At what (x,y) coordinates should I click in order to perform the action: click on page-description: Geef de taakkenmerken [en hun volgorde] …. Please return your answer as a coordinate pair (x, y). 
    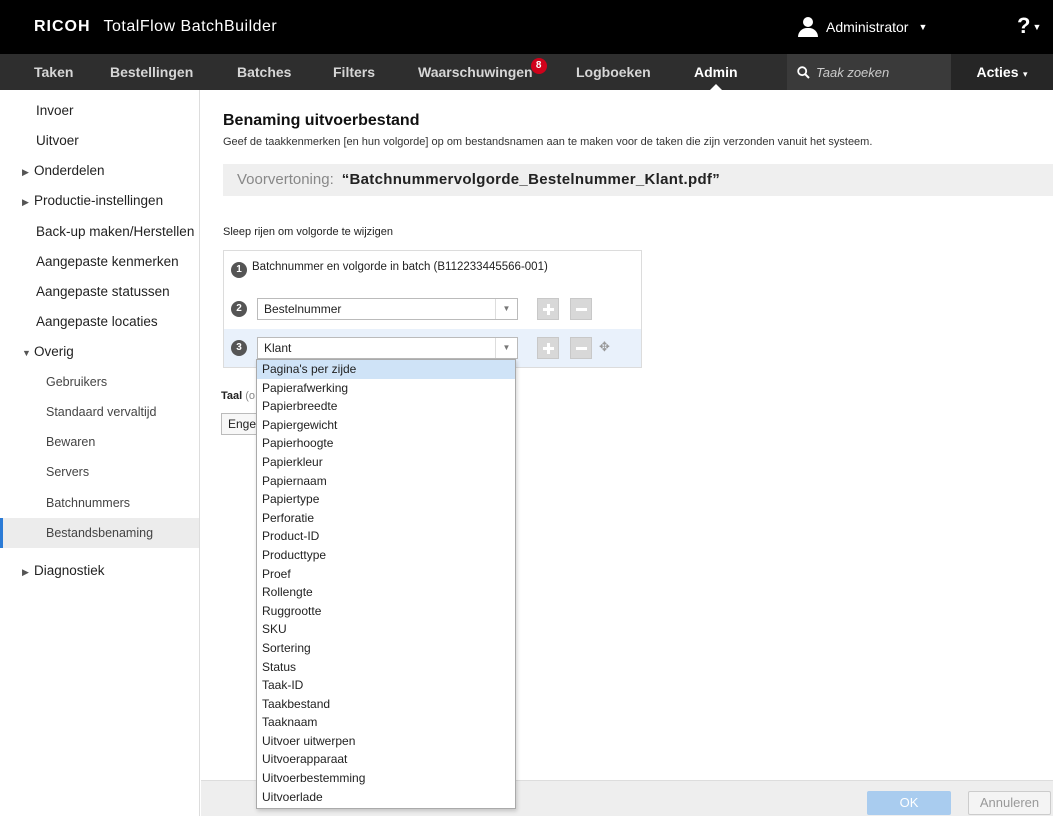
    Looking at the image, I should click on (548, 142).